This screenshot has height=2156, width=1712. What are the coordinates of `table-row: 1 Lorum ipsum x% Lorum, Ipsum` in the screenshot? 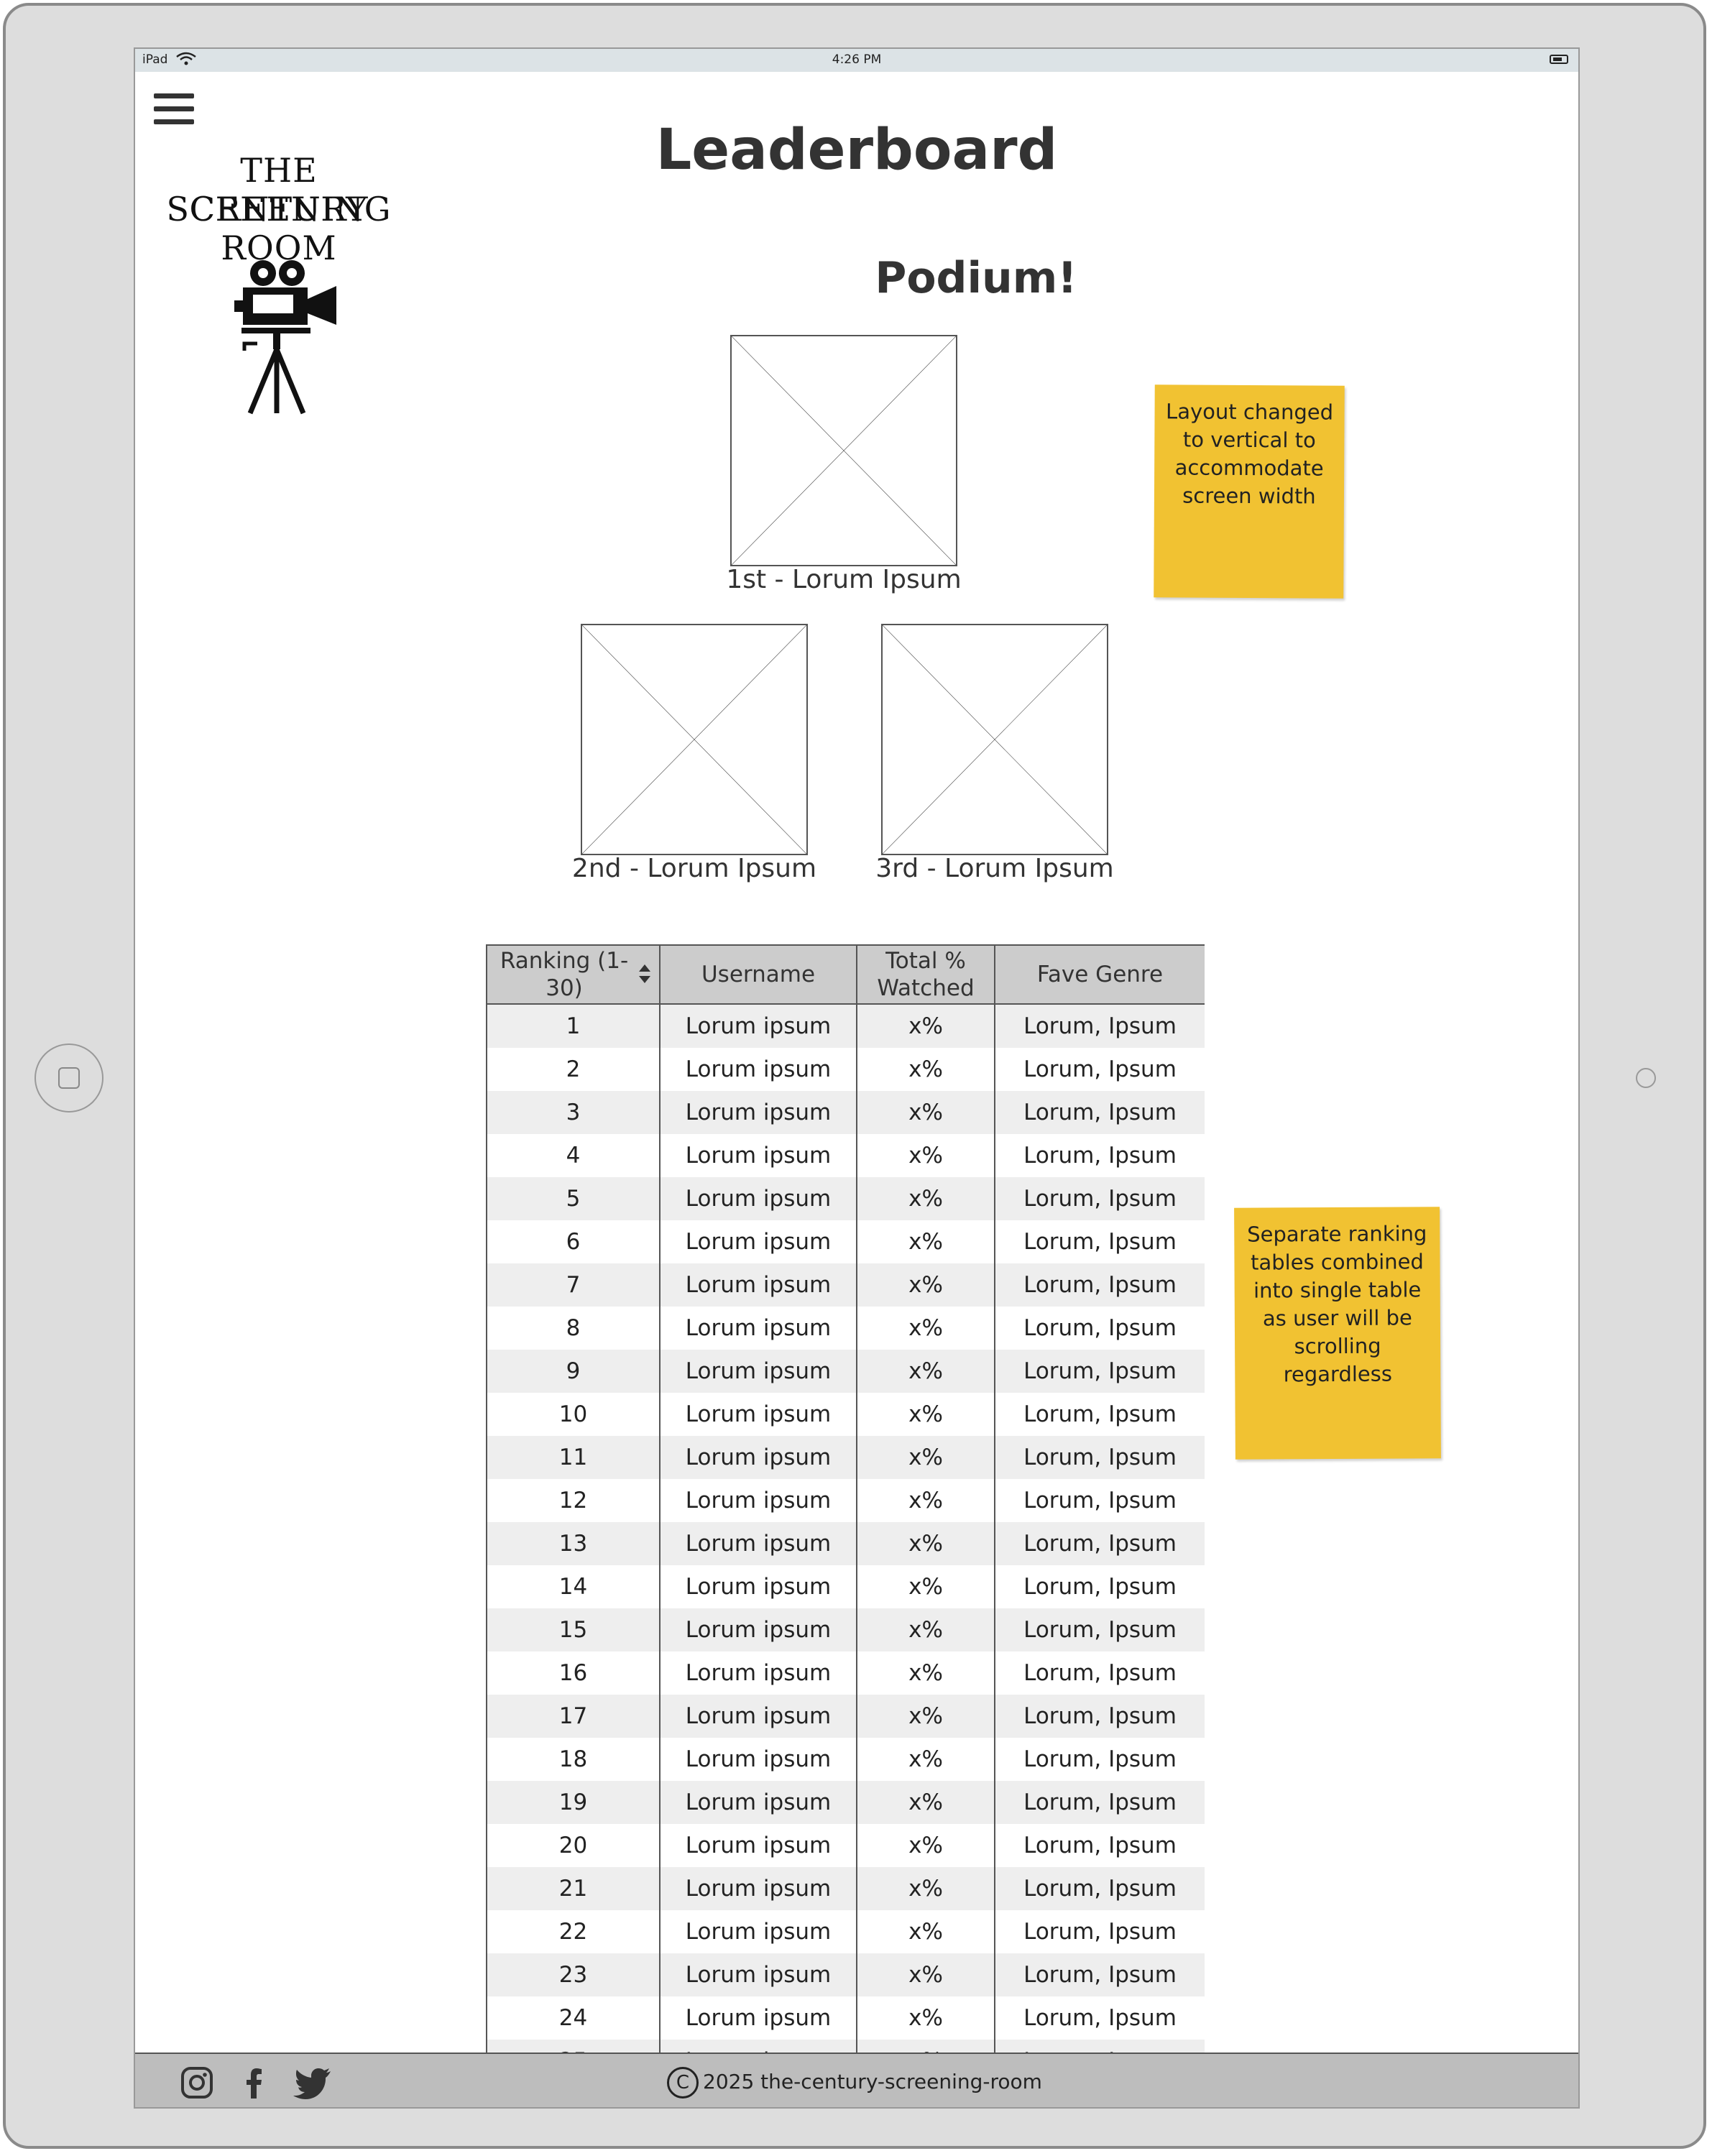 It's located at (846, 1026).